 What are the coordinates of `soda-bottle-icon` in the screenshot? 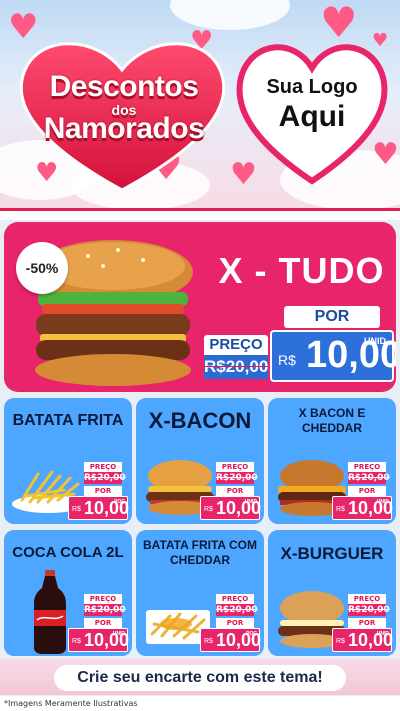 It's located at (50, 612).